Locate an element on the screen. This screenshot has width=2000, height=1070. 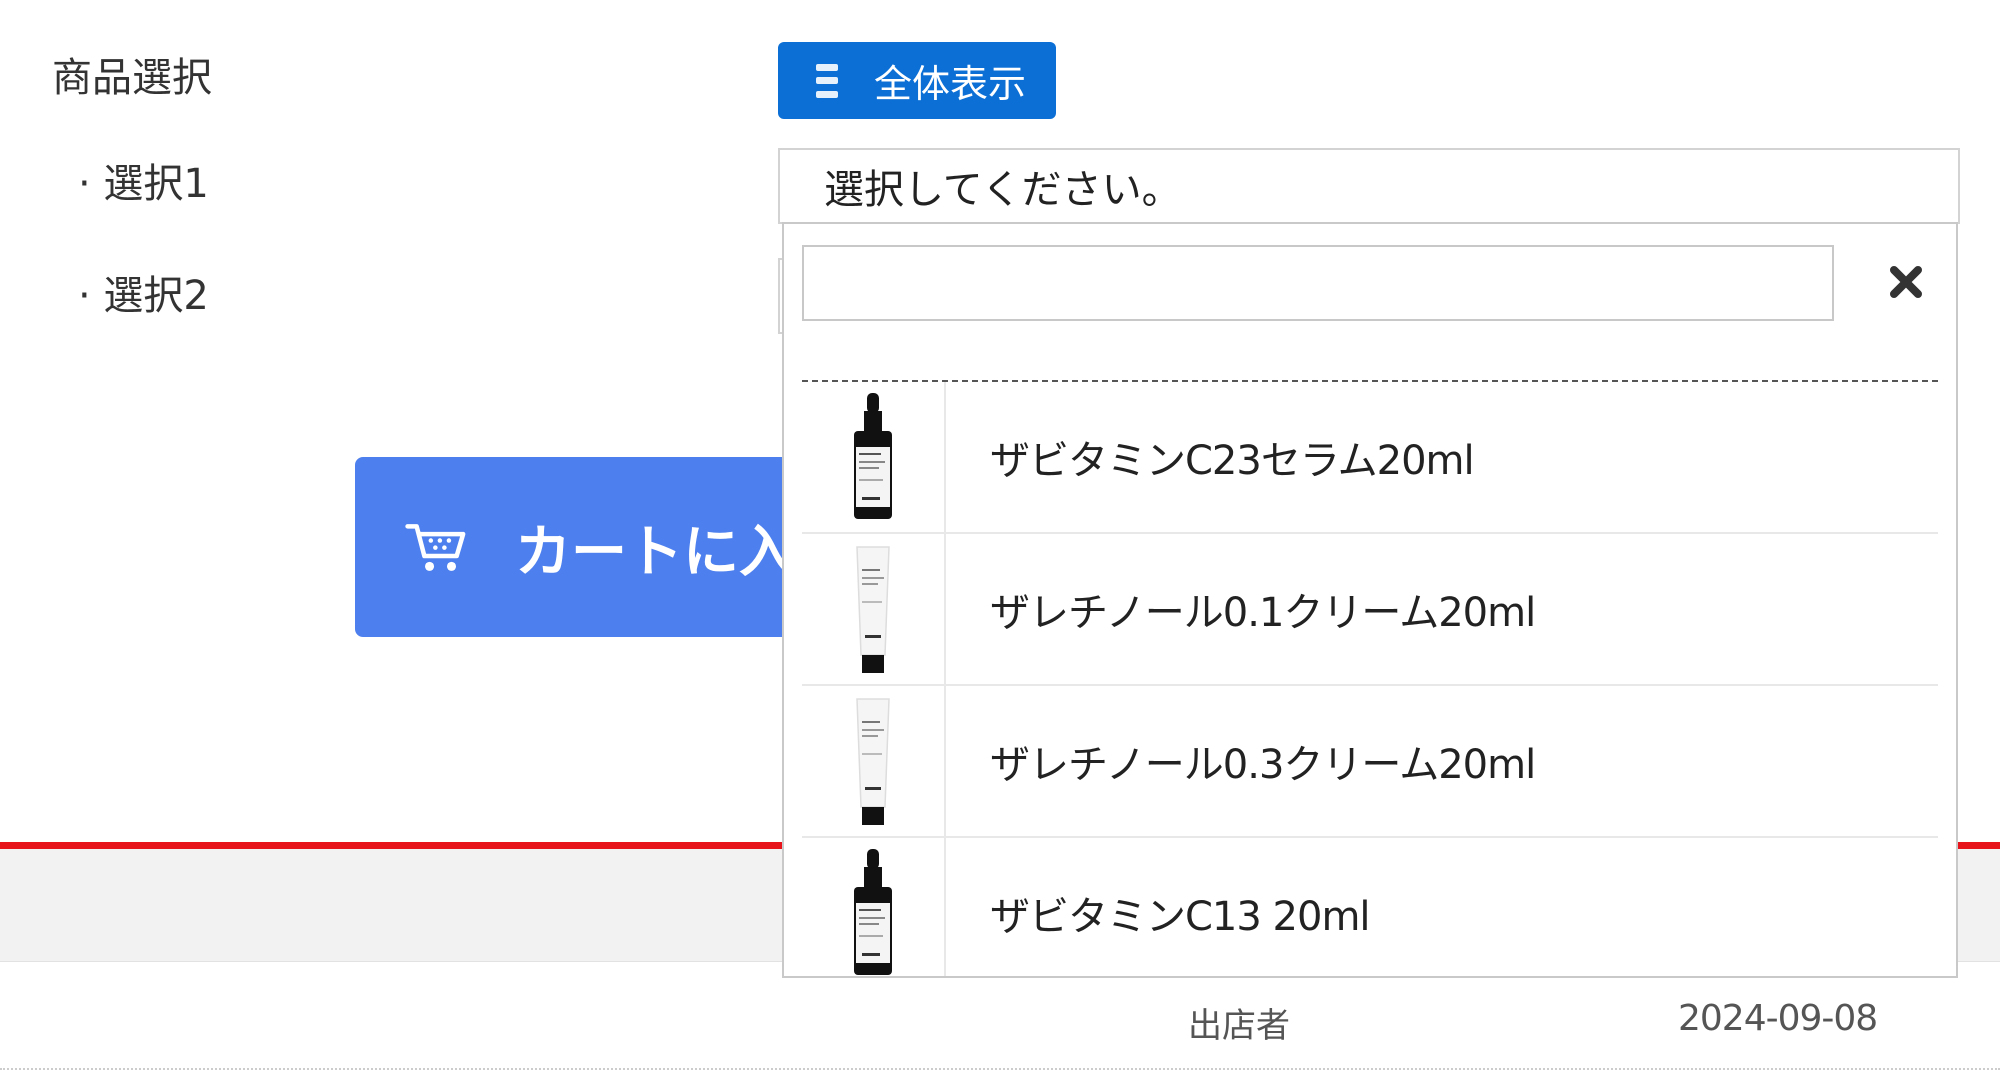
add-to-cart-button: カートに入 is located at coordinates (575, 547).